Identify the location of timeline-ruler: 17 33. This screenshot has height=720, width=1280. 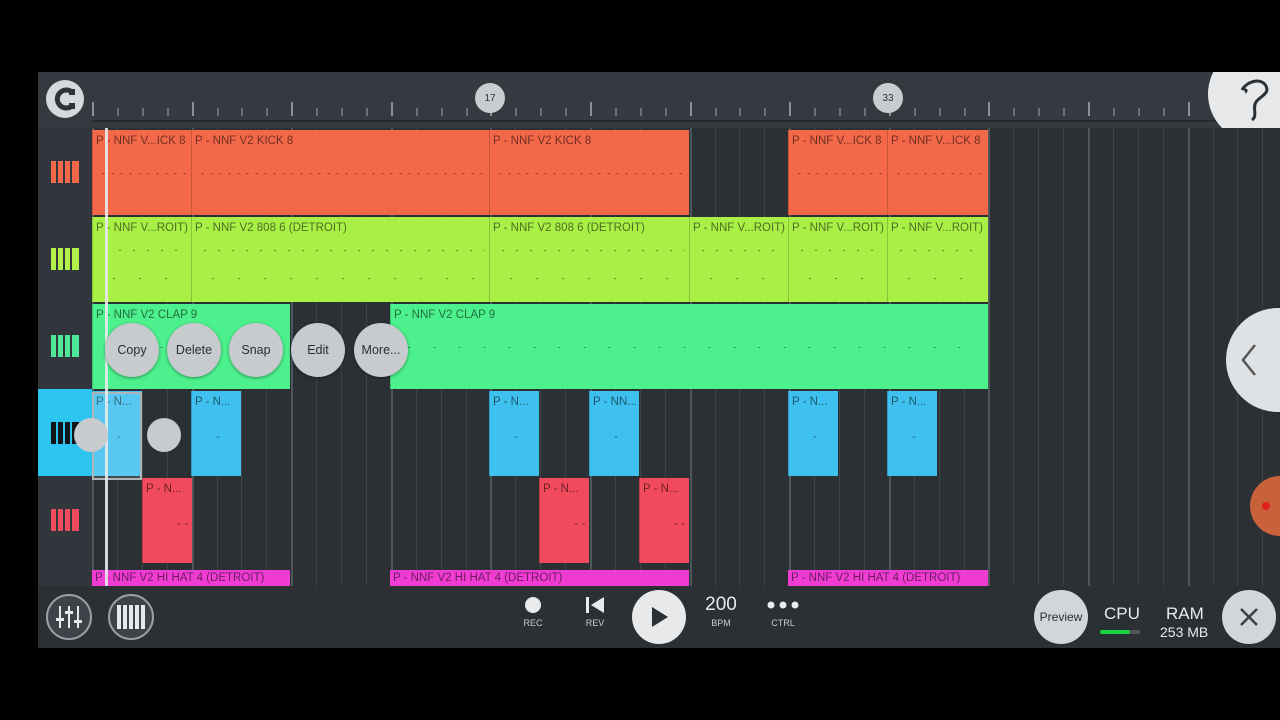
(659, 107).